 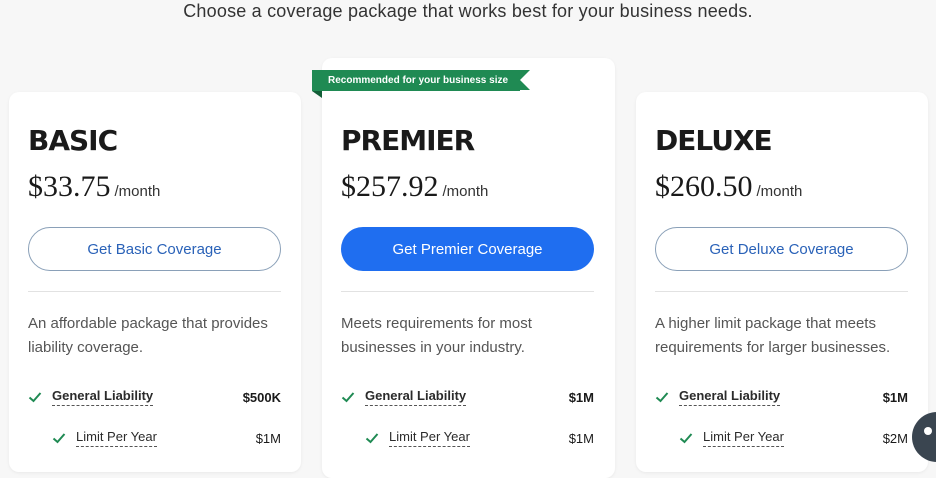 I want to click on price-row: $260.50 /month, so click(x=728, y=187).